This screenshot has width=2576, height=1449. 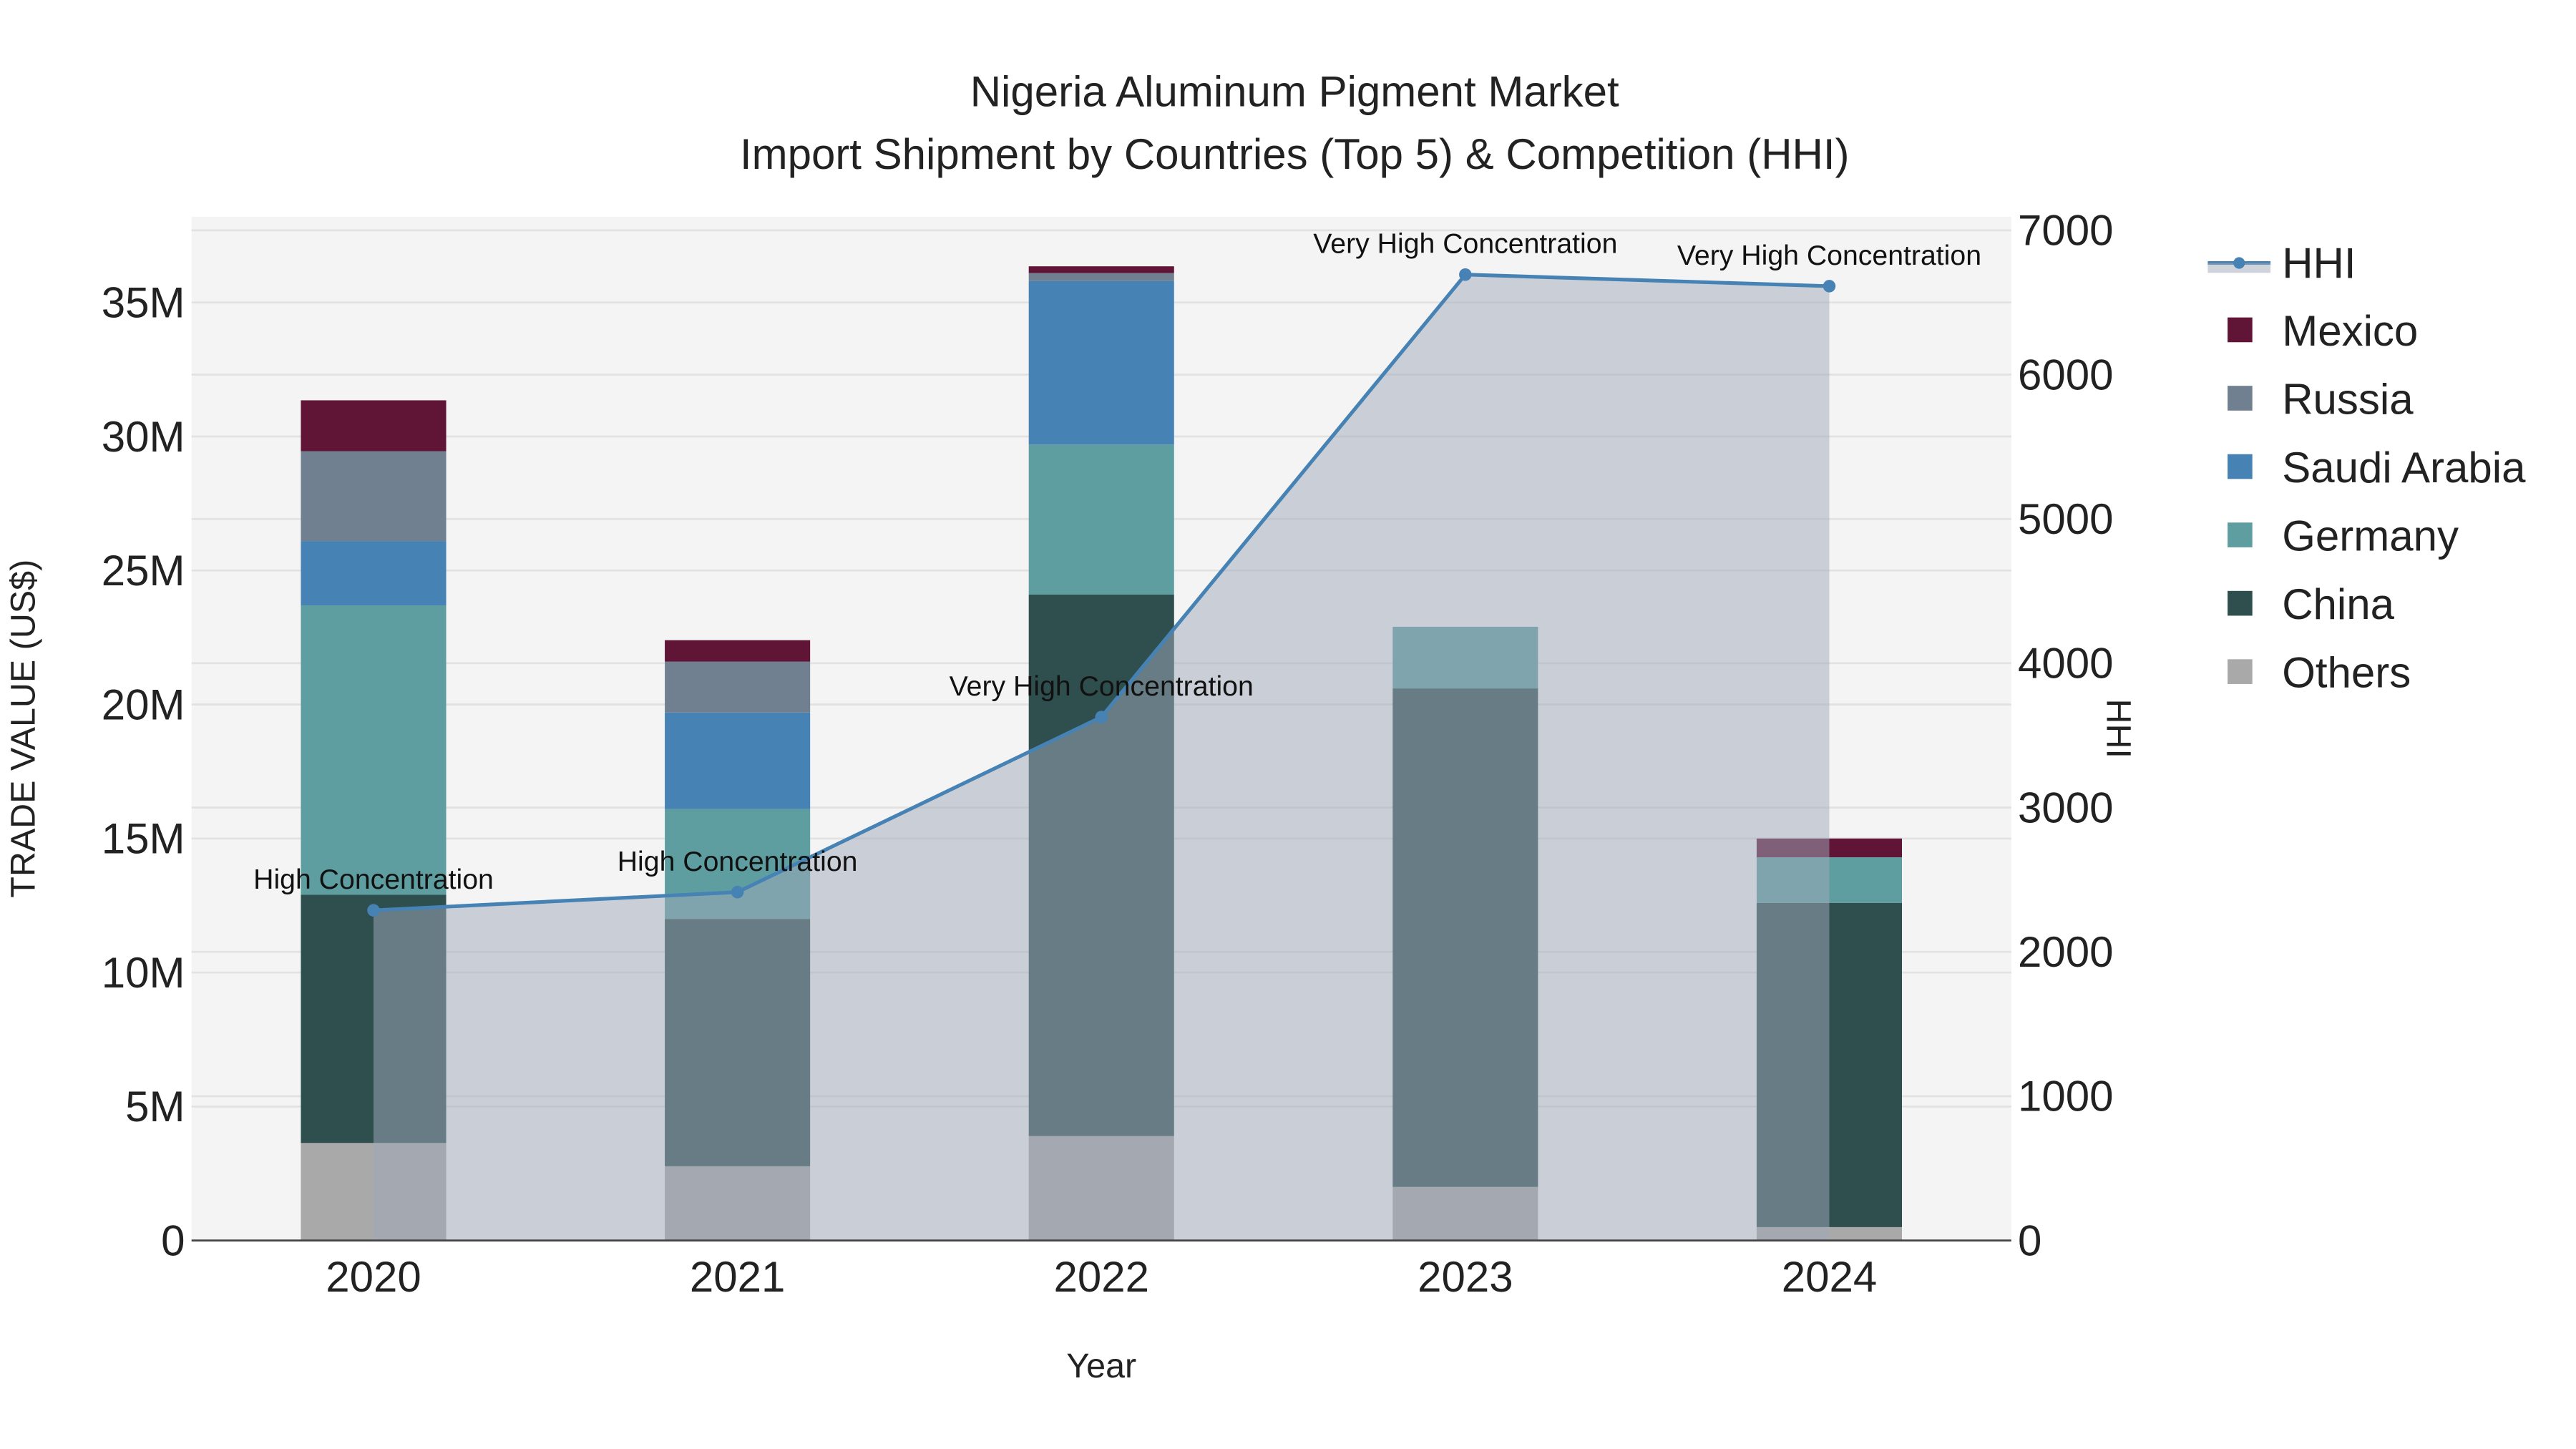 I want to click on x-tick-label: 2023, so click(x=1465, y=1277).